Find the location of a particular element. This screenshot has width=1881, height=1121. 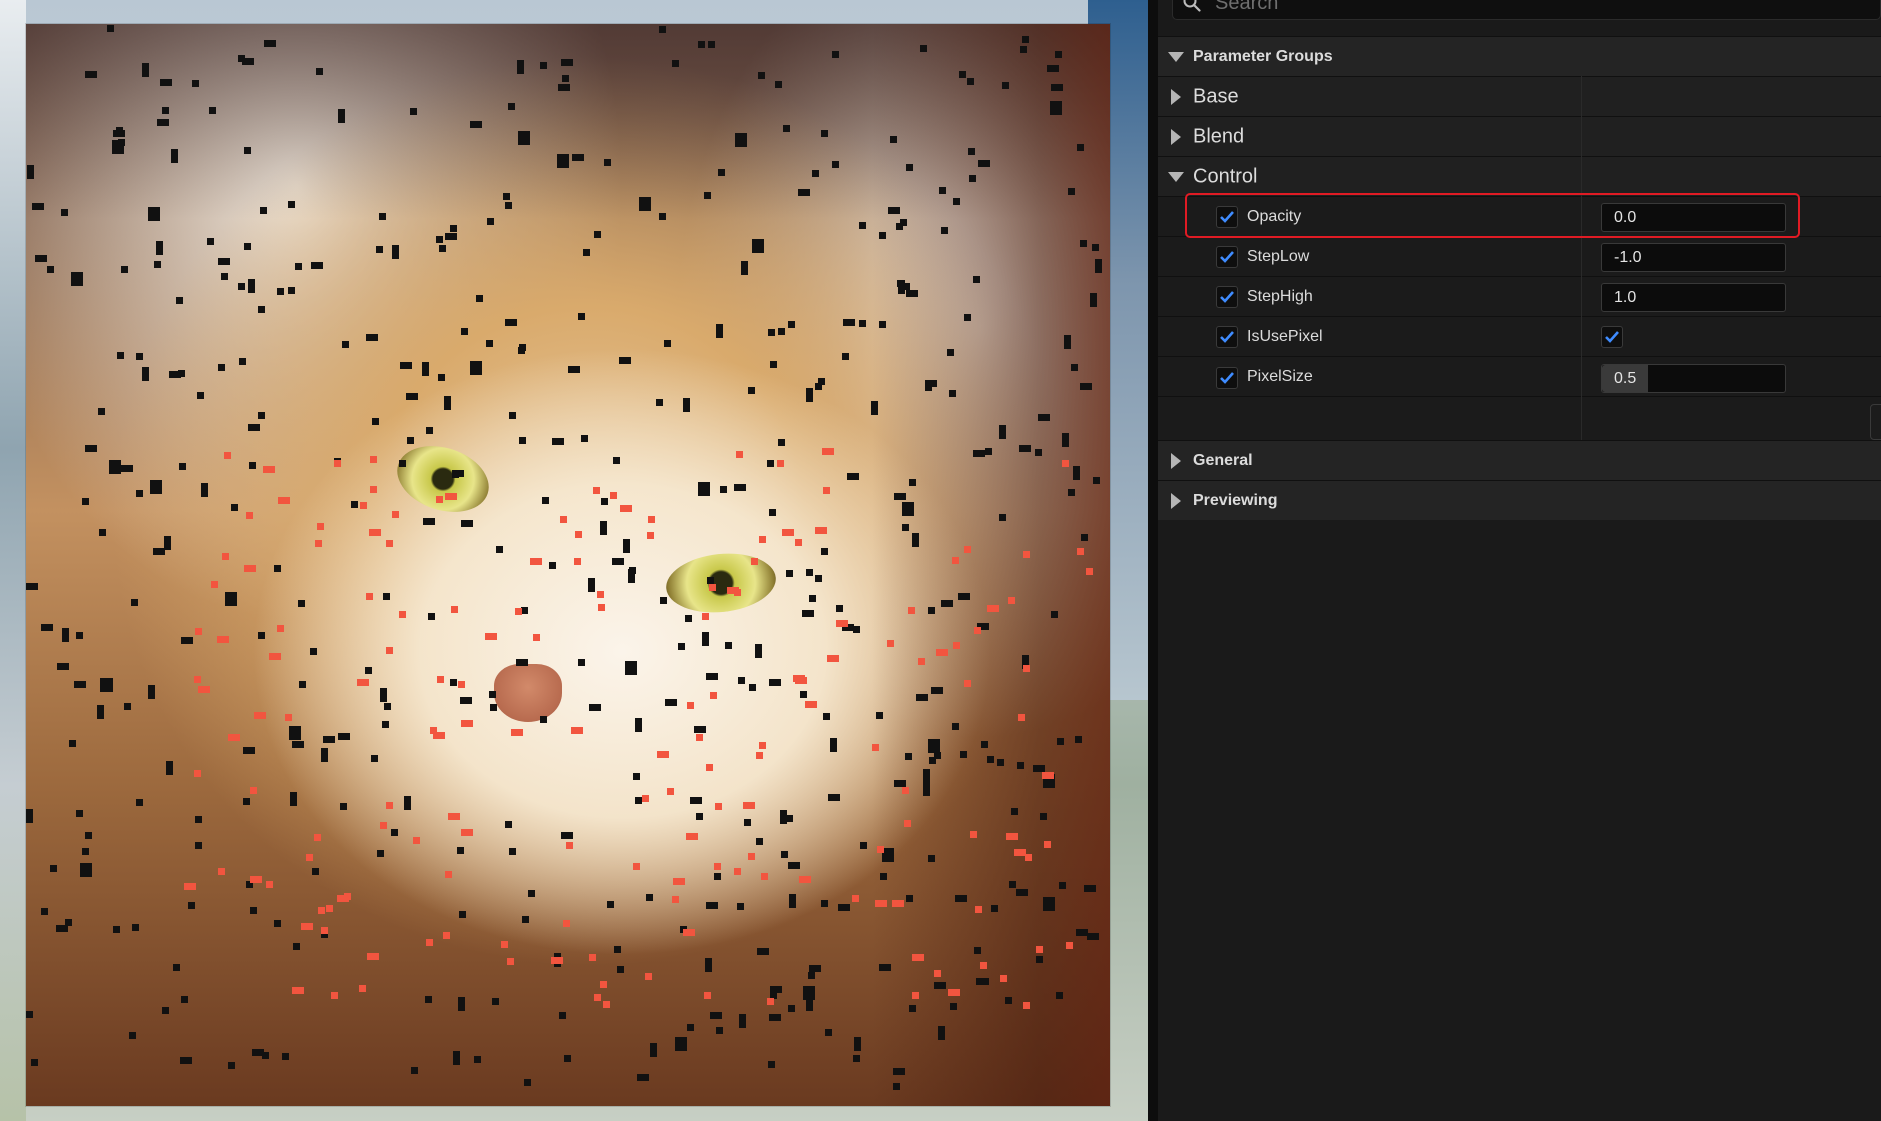

group-control: Control is located at coordinates (1519, 176).